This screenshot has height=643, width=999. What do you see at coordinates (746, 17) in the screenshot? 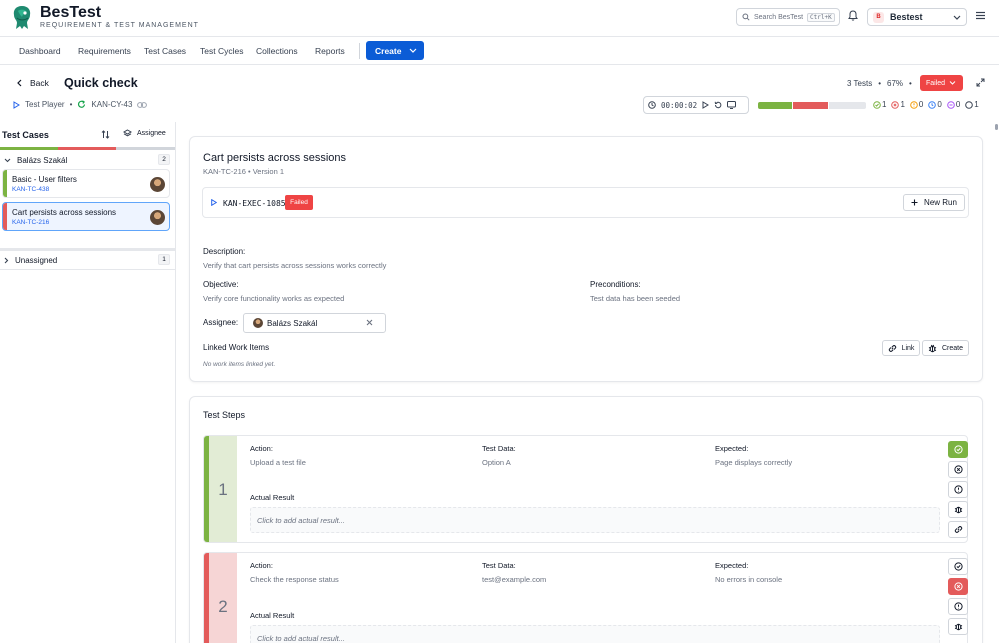
I see `search-icon` at bounding box center [746, 17].